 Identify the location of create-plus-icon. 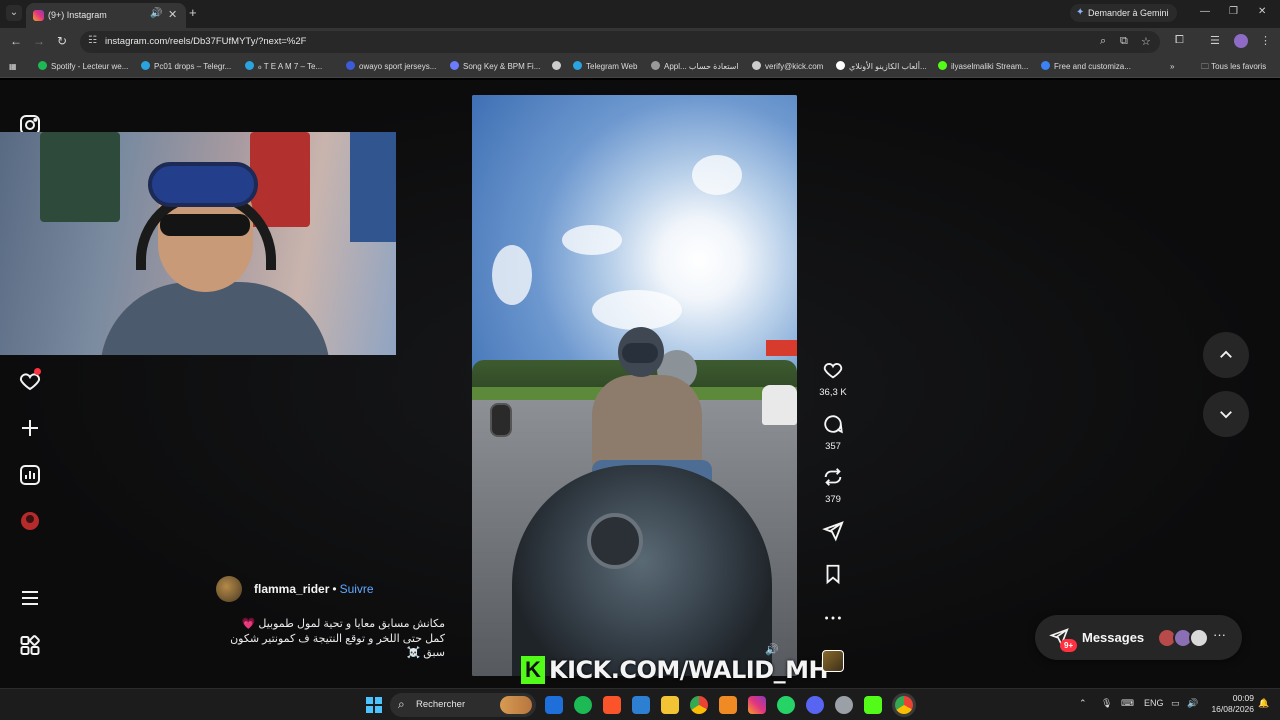
(30, 428).